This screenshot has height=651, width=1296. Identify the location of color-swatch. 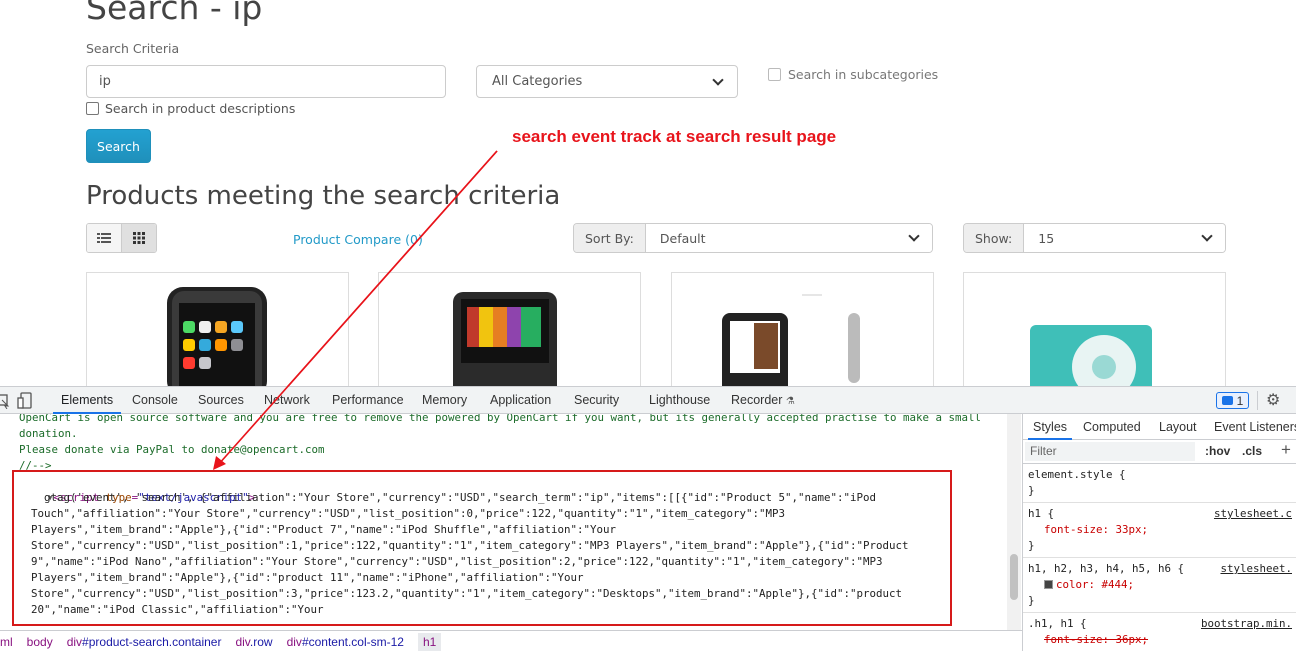
(1048, 584).